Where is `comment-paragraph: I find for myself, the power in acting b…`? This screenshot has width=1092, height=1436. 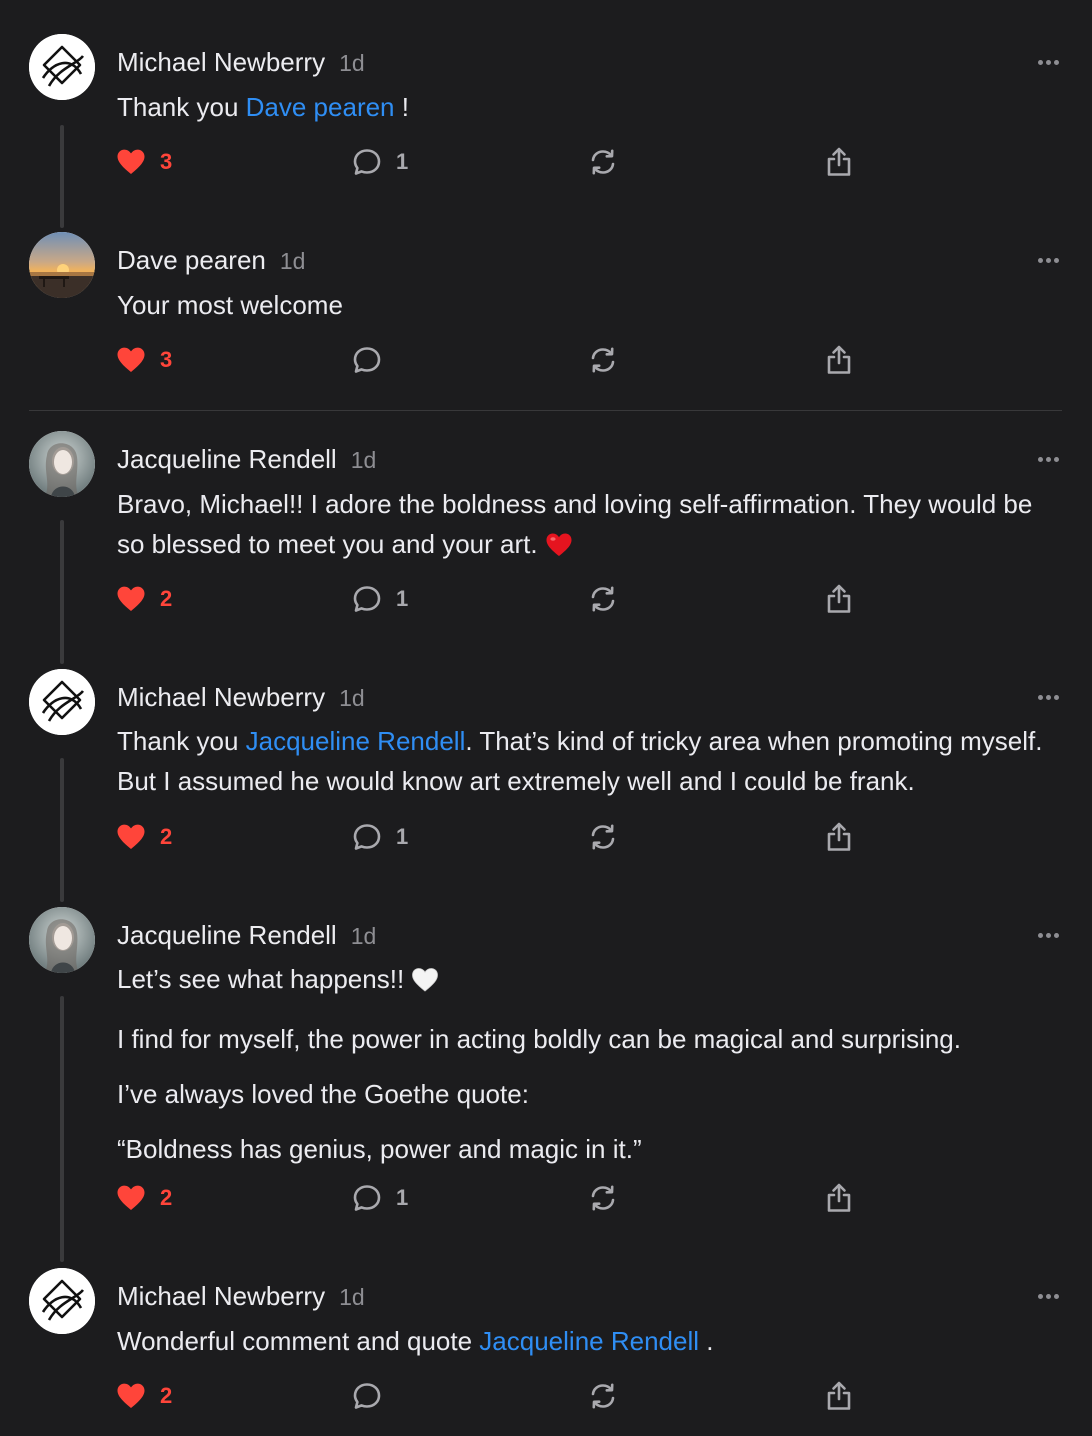 comment-paragraph: I find for myself, the power in acting b… is located at coordinates (587, 1039).